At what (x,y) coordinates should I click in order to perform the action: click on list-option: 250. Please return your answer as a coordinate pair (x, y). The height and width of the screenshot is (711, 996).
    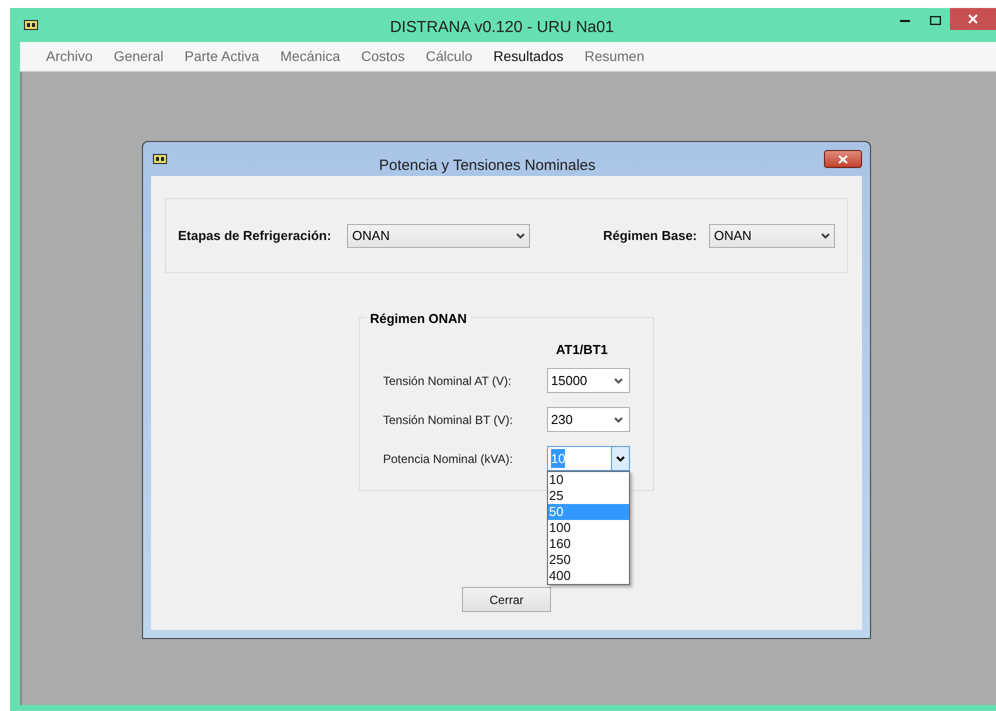
    Looking at the image, I should click on (588, 560).